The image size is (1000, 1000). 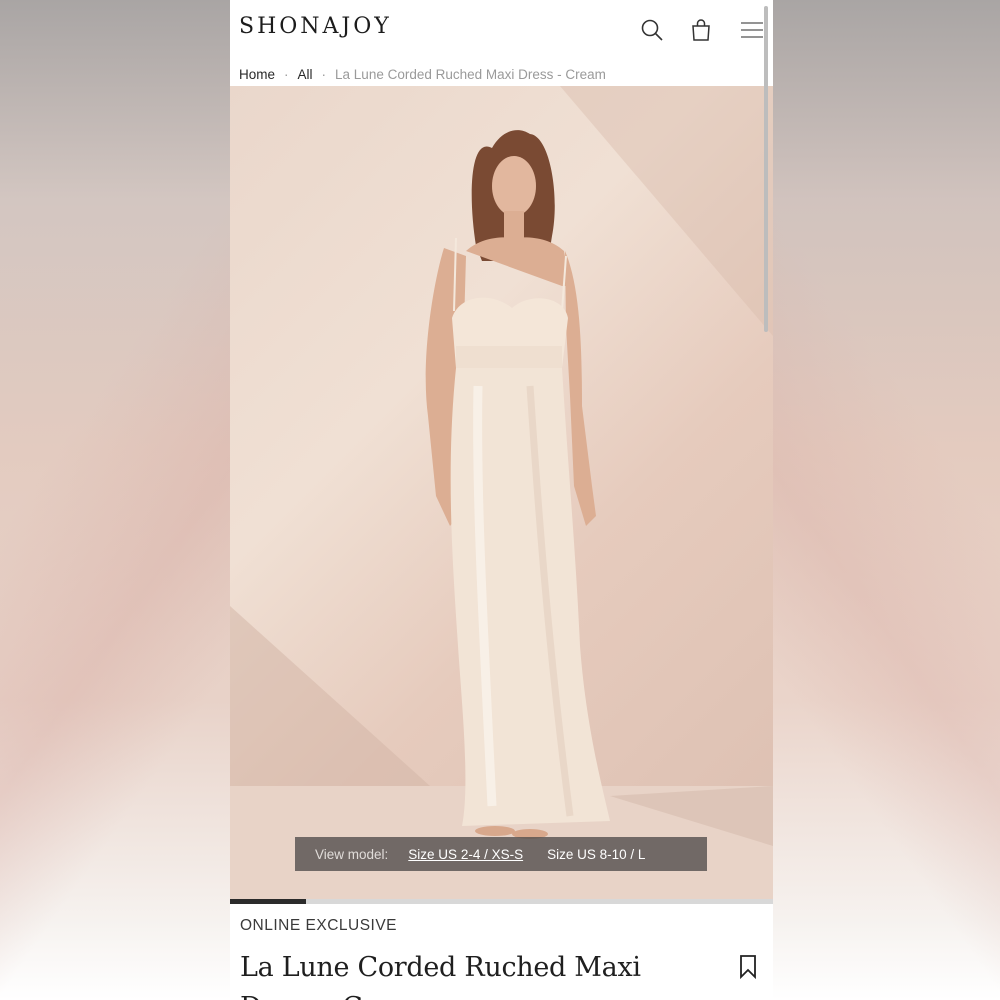 I want to click on product-title: La Lune Corded Ruched Maxi Dress - Cream, so click(x=440, y=976).